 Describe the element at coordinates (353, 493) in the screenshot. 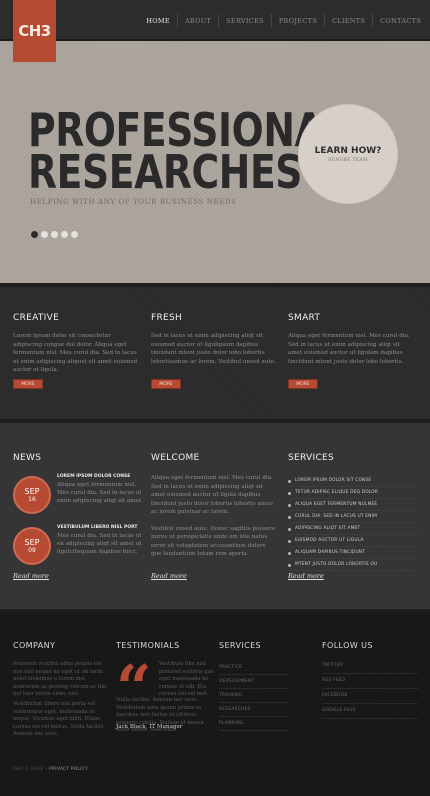

I see `services-list-item: TETUR ADIPISC ELIQUE DEQ DOLOR` at that location.